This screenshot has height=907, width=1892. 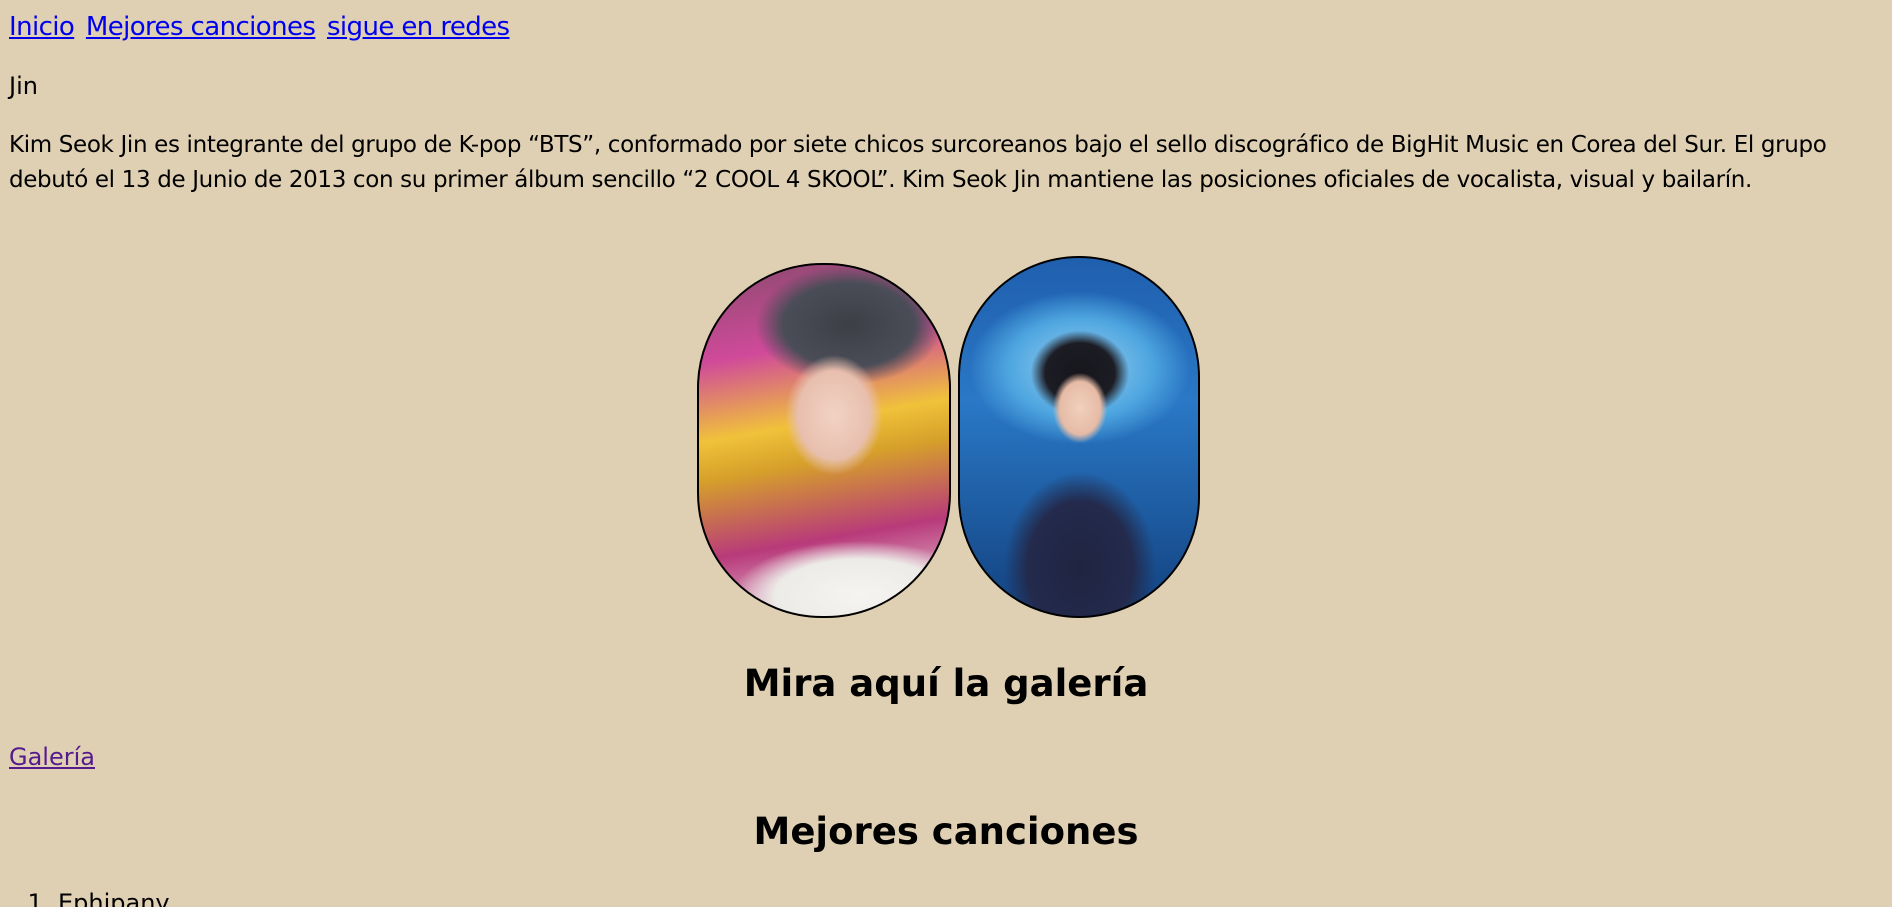 I want to click on top-nav: Inicio Mejores canciones sigue en redes, so click(x=261, y=27).